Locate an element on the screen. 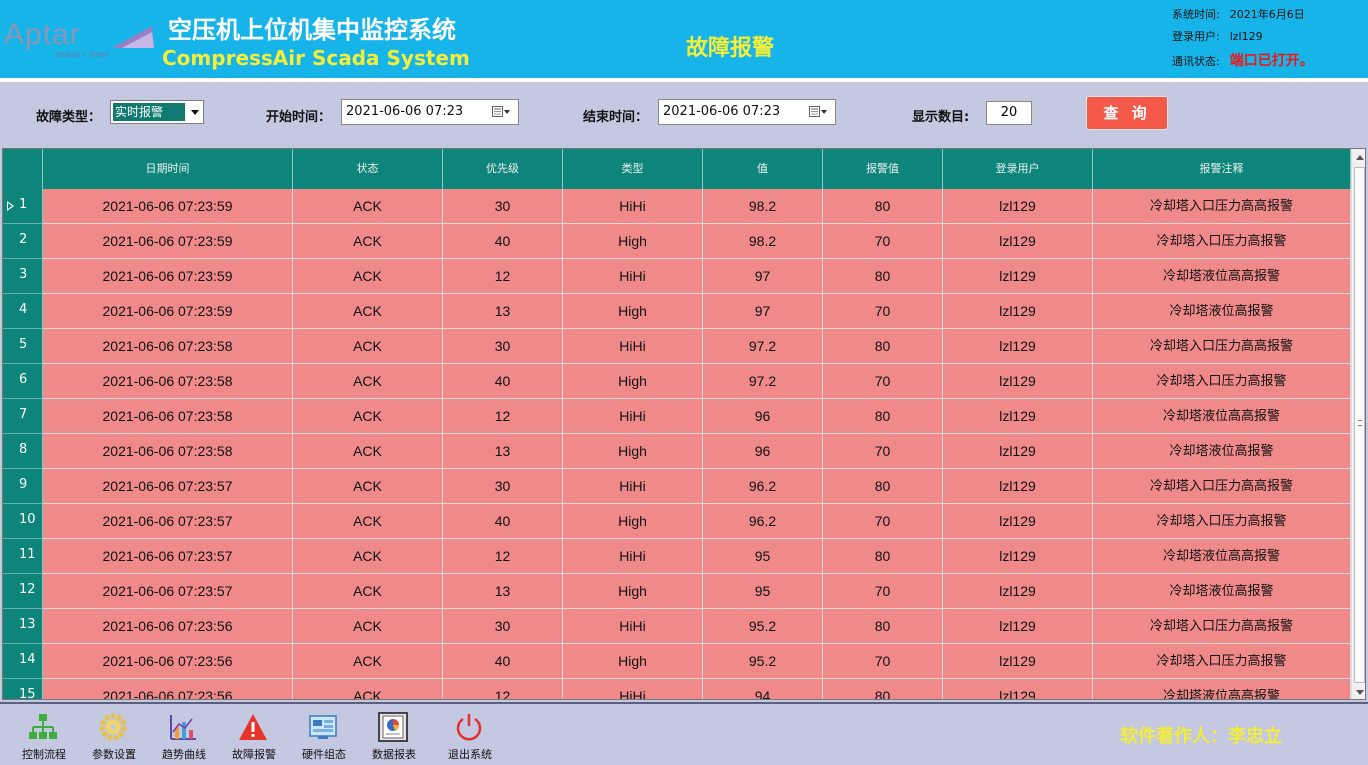 The width and height of the screenshot is (1368, 765). column-header: 优先级 is located at coordinates (503, 169).